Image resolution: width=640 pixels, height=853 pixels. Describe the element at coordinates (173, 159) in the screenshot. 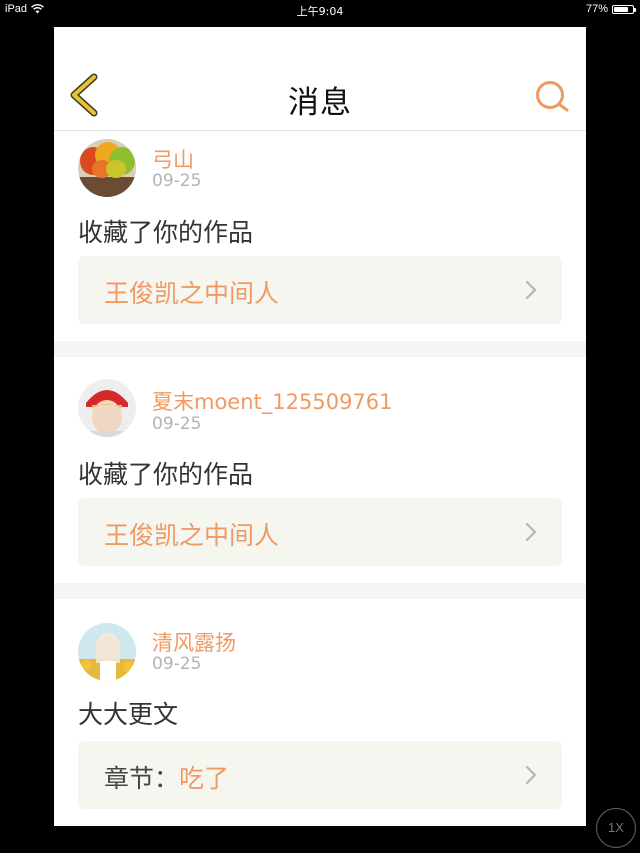

I see `username: 弓山` at that location.